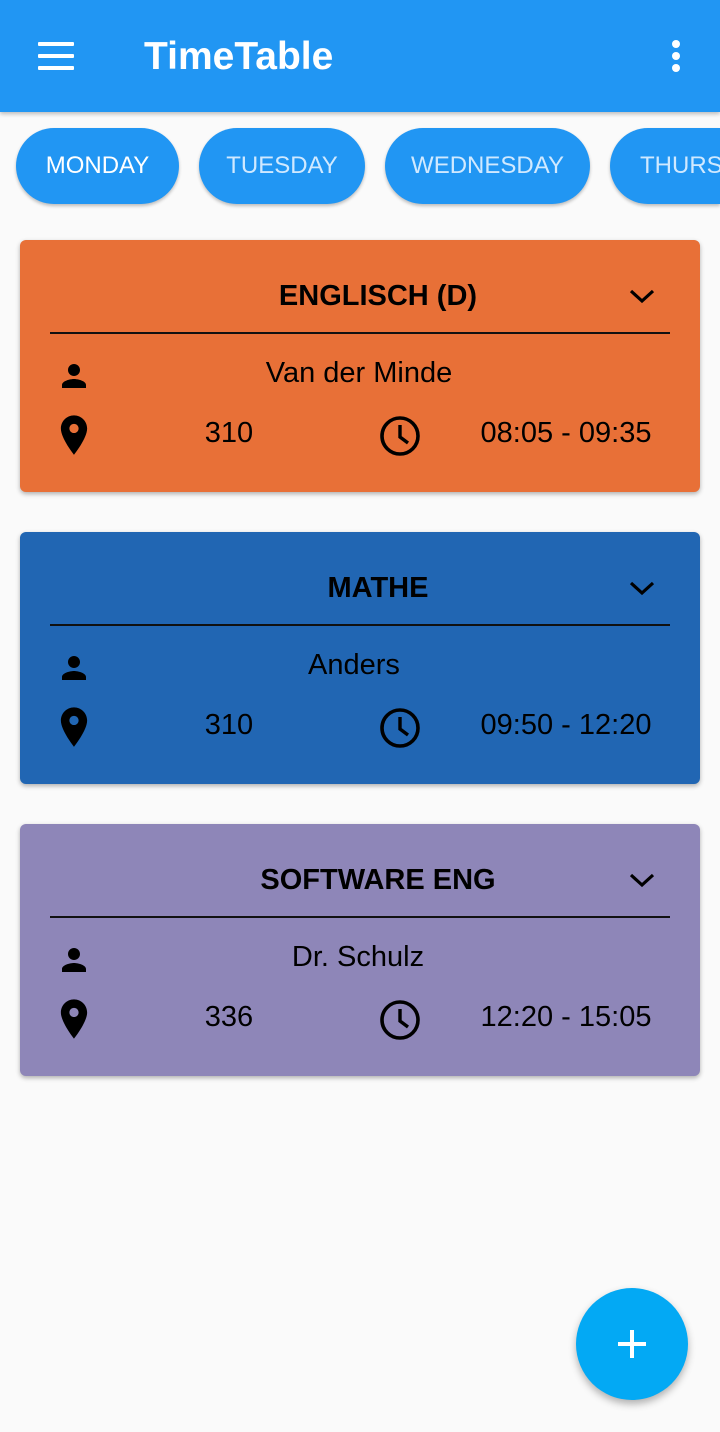 Image resolution: width=720 pixels, height=1432 pixels. Describe the element at coordinates (358, 957) in the screenshot. I see `teacher-name: Dr. Schulz` at that location.